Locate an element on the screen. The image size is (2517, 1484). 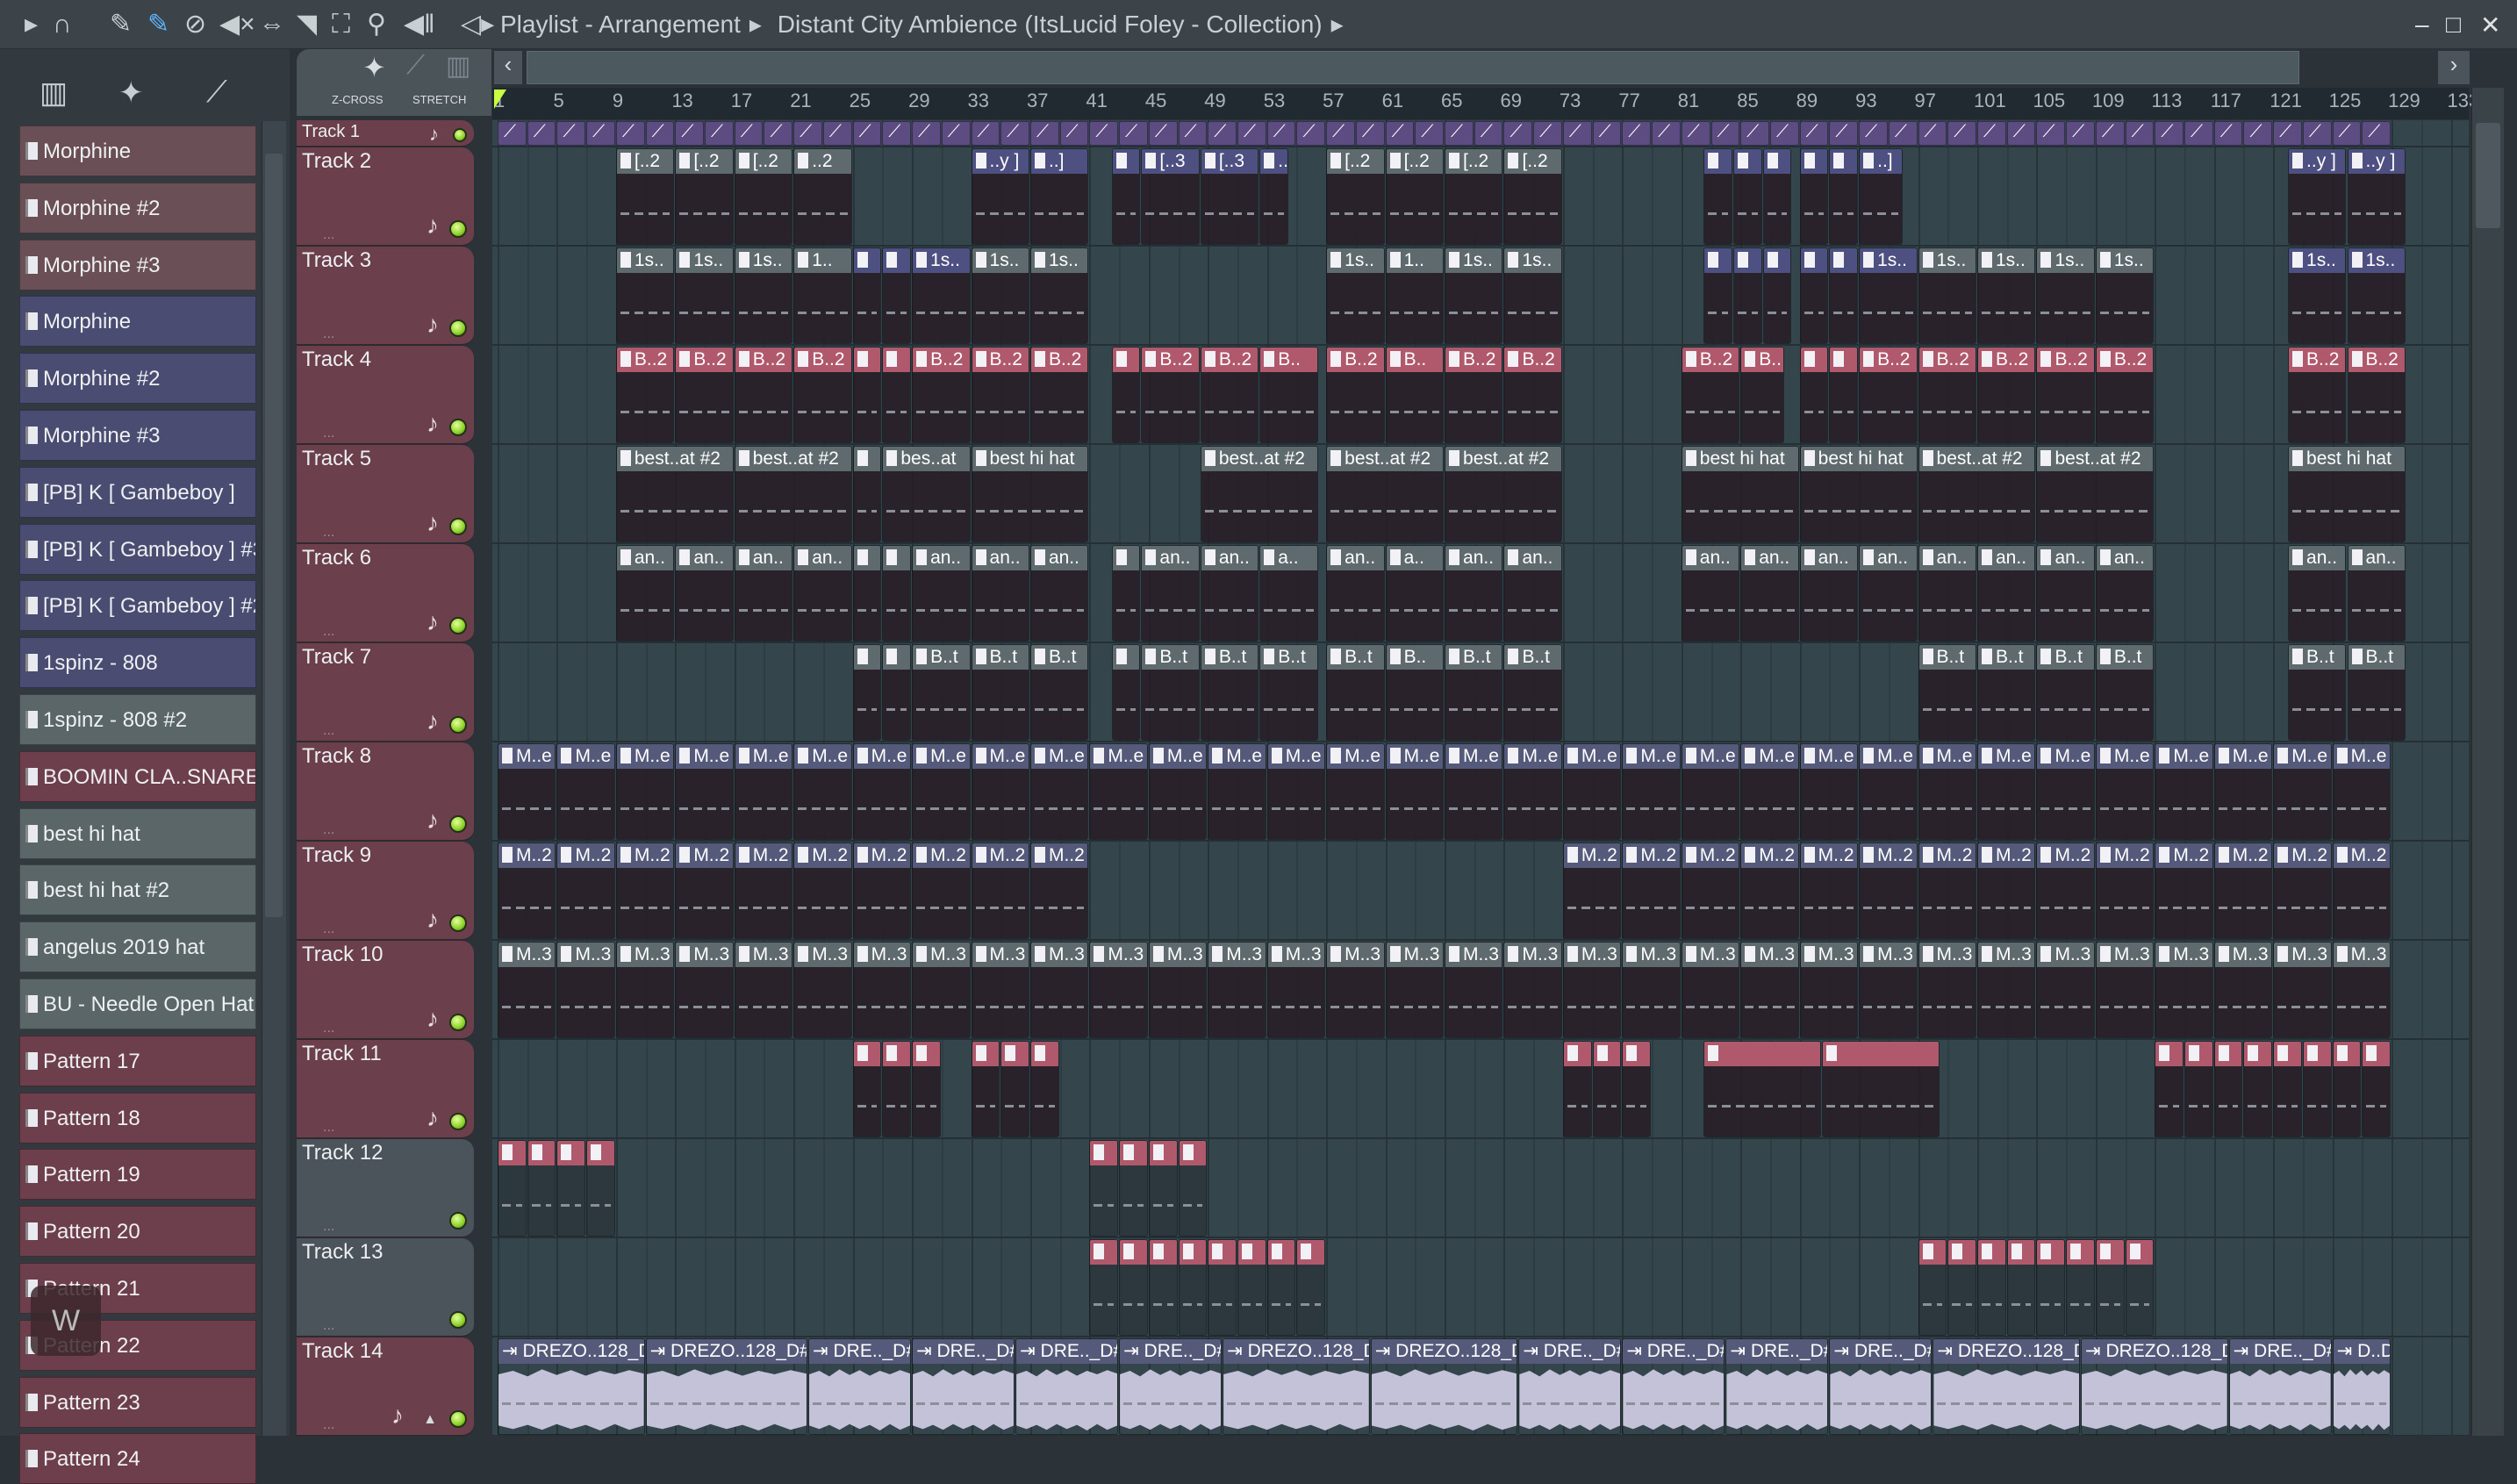
automation-icon: ⟋ is located at coordinates (216, 92).